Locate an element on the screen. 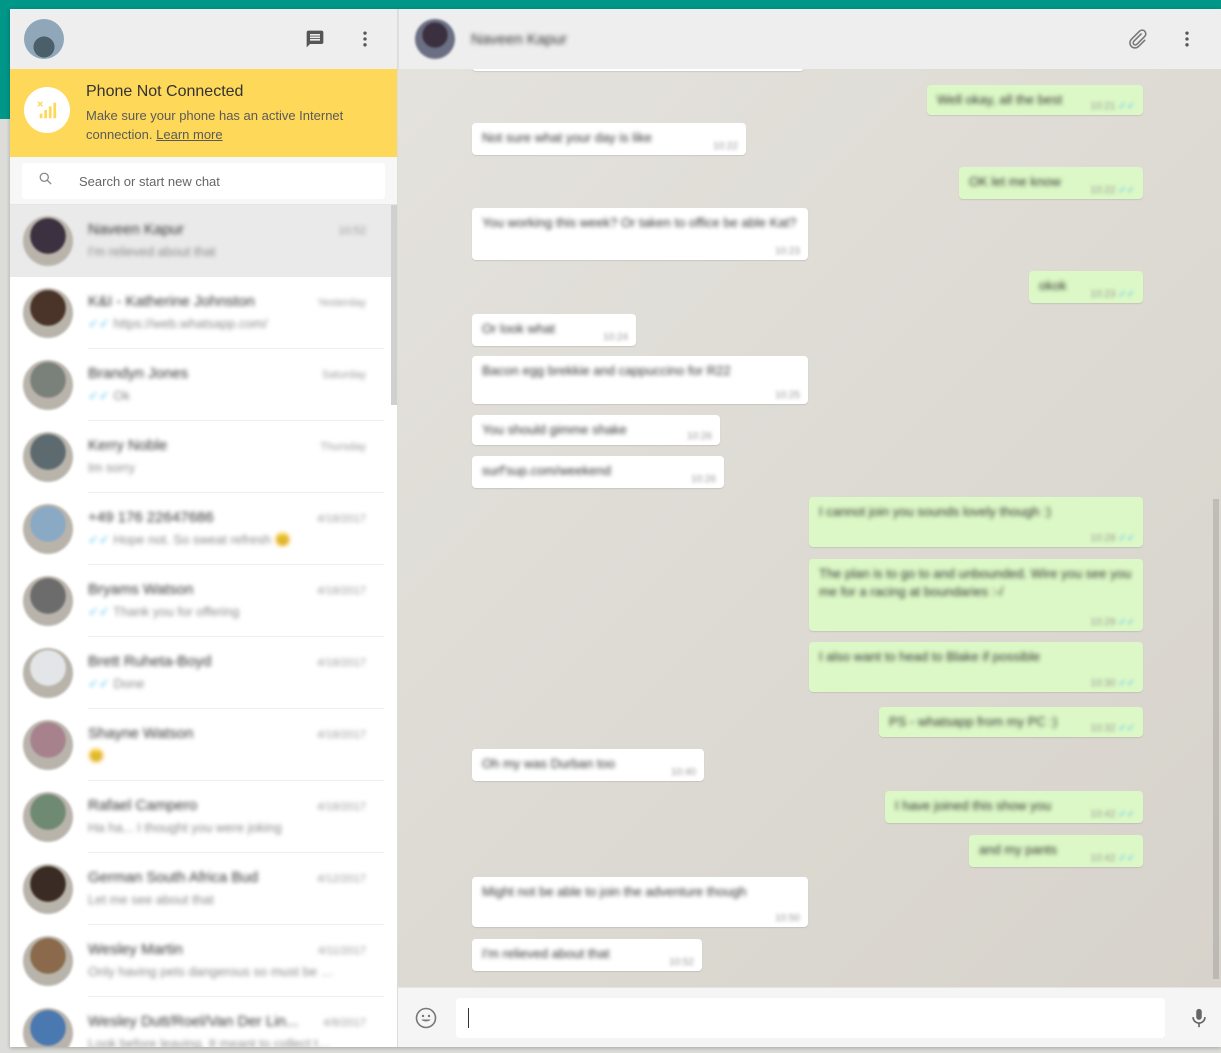 This screenshot has height=1053, width=1221. message-time: 10:22 is located at coordinates (725, 146).